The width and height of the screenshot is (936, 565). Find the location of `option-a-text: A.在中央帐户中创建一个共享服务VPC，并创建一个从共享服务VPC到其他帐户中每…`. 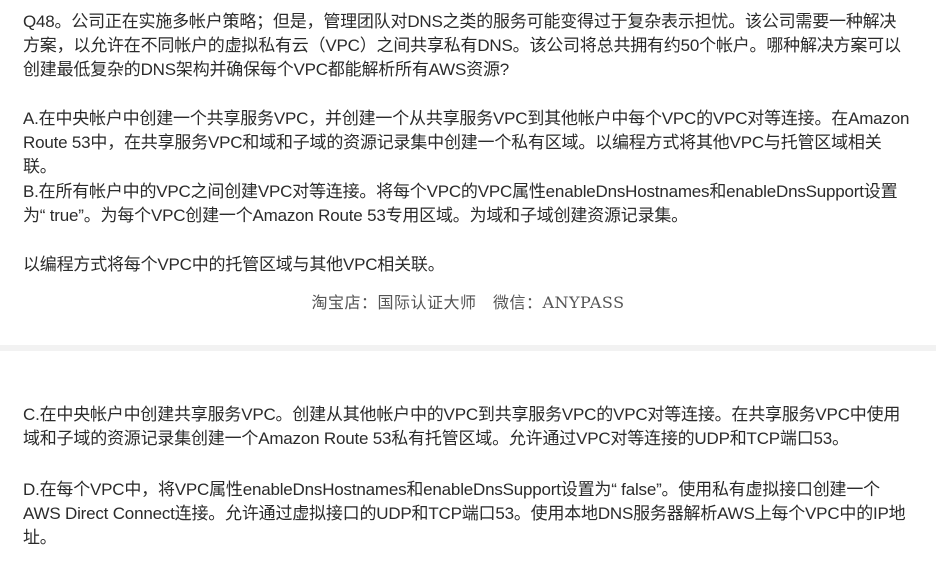

option-a-text: A.在中央帐户中创建一个共享服务VPC，并创建一个从共享服务VPC到其他帐户中每… is located at coordinates (466, 142).